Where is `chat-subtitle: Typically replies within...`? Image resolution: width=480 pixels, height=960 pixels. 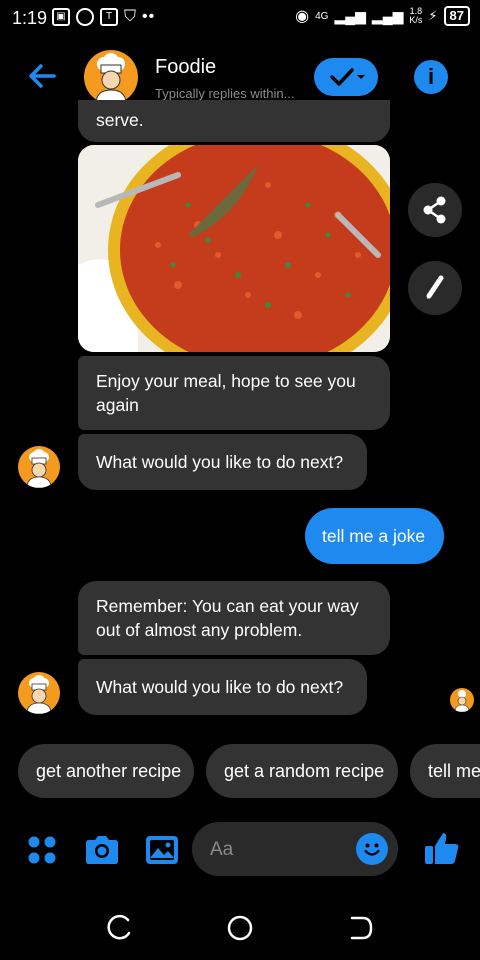 chat-subtitle: Typically replies within... is located at coordinates (225, 93).